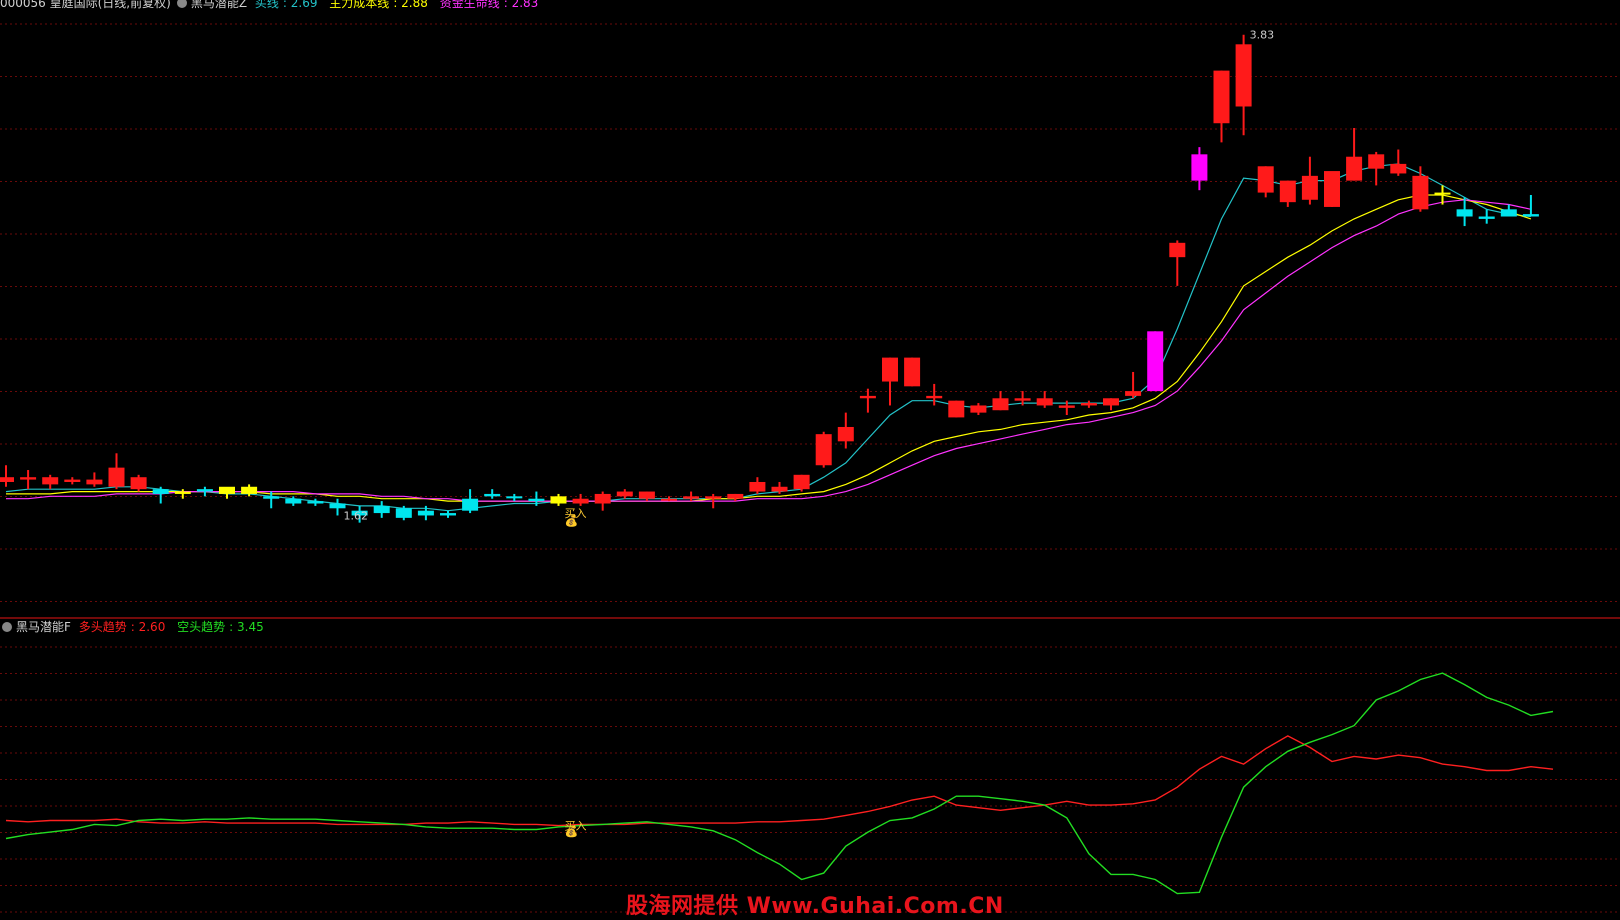  Describe the element at coordinates (286, 5) in the screenshot. I see `legend-buy-line: 买线: 2.69` at that location.